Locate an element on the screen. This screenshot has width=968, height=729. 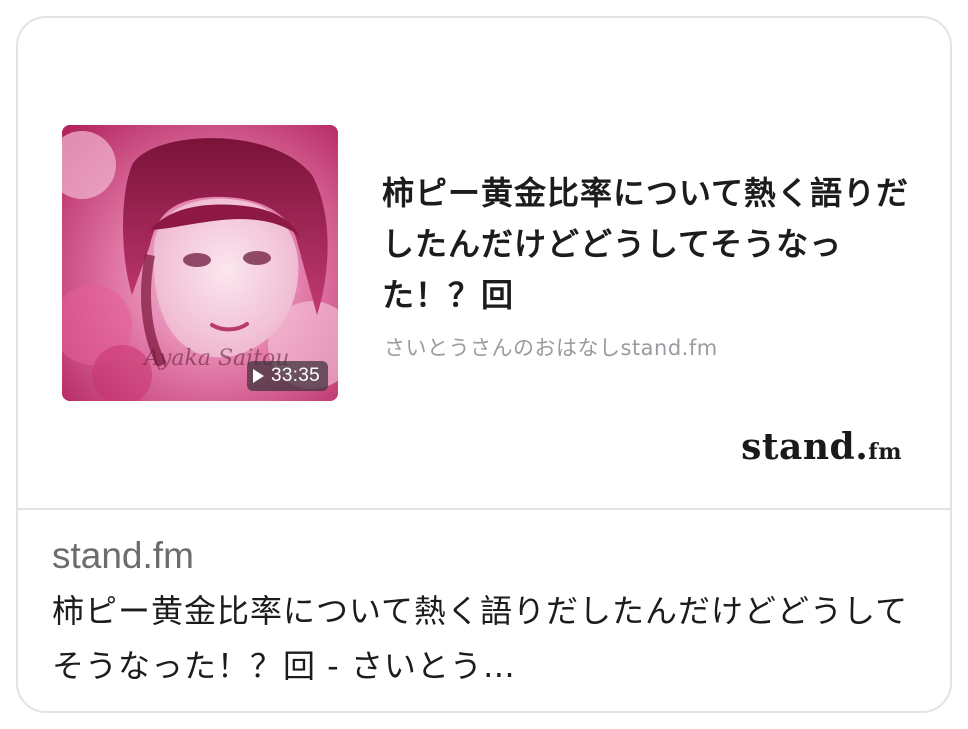
channel-name: さいとうさんのおはなしstand.fm is located at coordinates (551, 348).